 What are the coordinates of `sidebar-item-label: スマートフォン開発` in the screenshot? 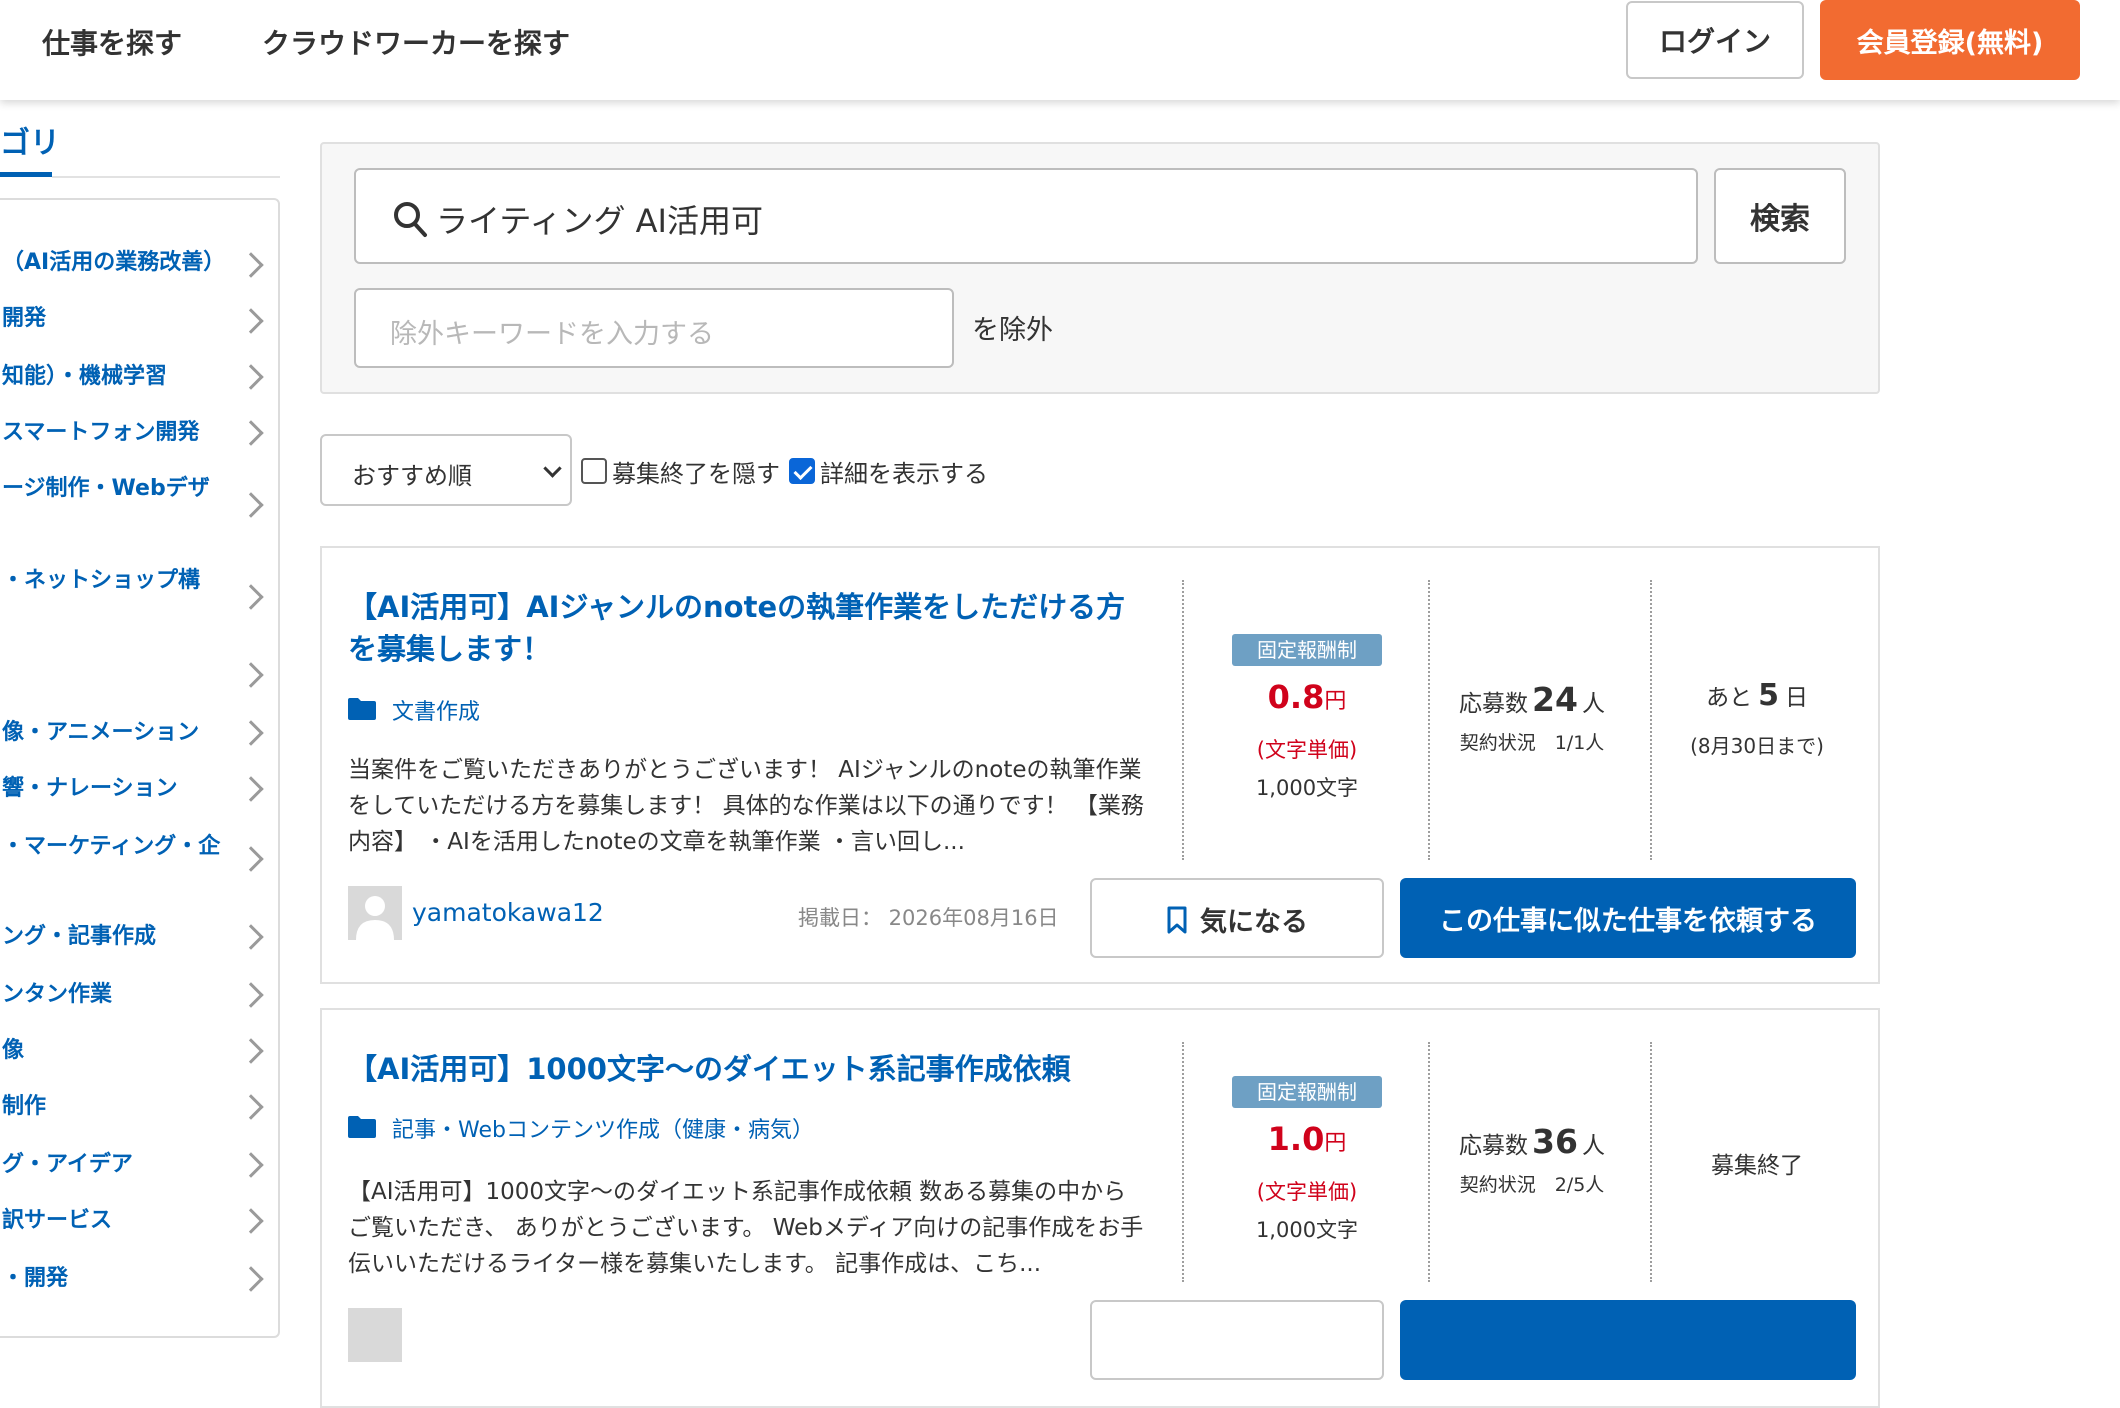 It's located at (101, 432).